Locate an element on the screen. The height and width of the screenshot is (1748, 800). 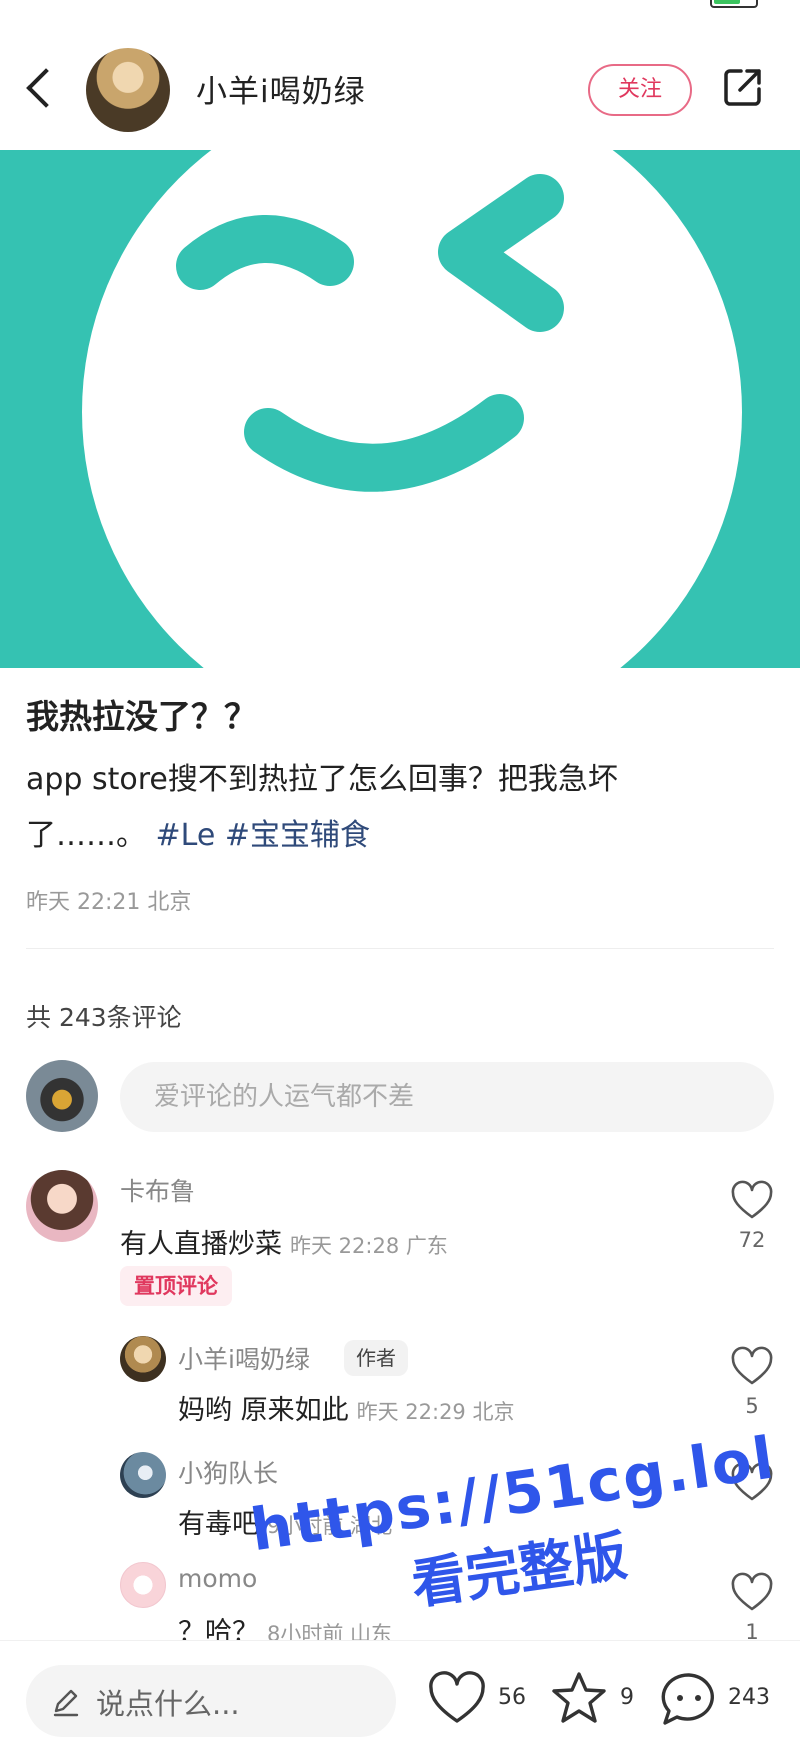
like-count: 56 is located at coordinates (512, 1697).